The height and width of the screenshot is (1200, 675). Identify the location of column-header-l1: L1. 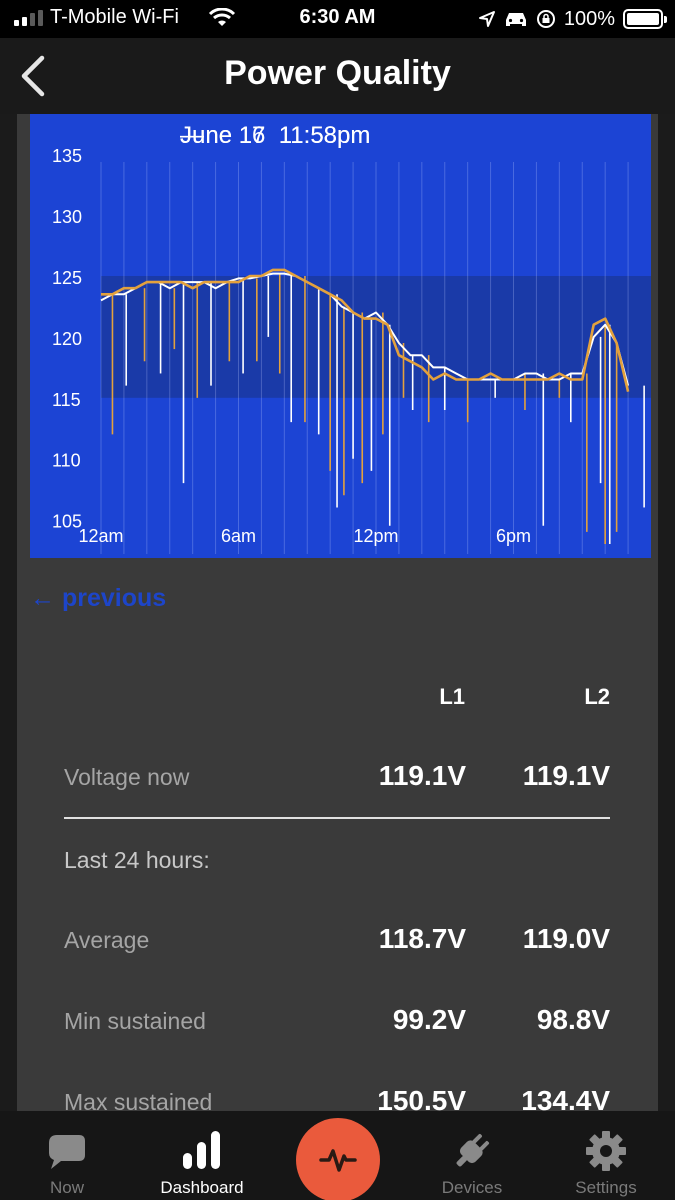
(452, 696).